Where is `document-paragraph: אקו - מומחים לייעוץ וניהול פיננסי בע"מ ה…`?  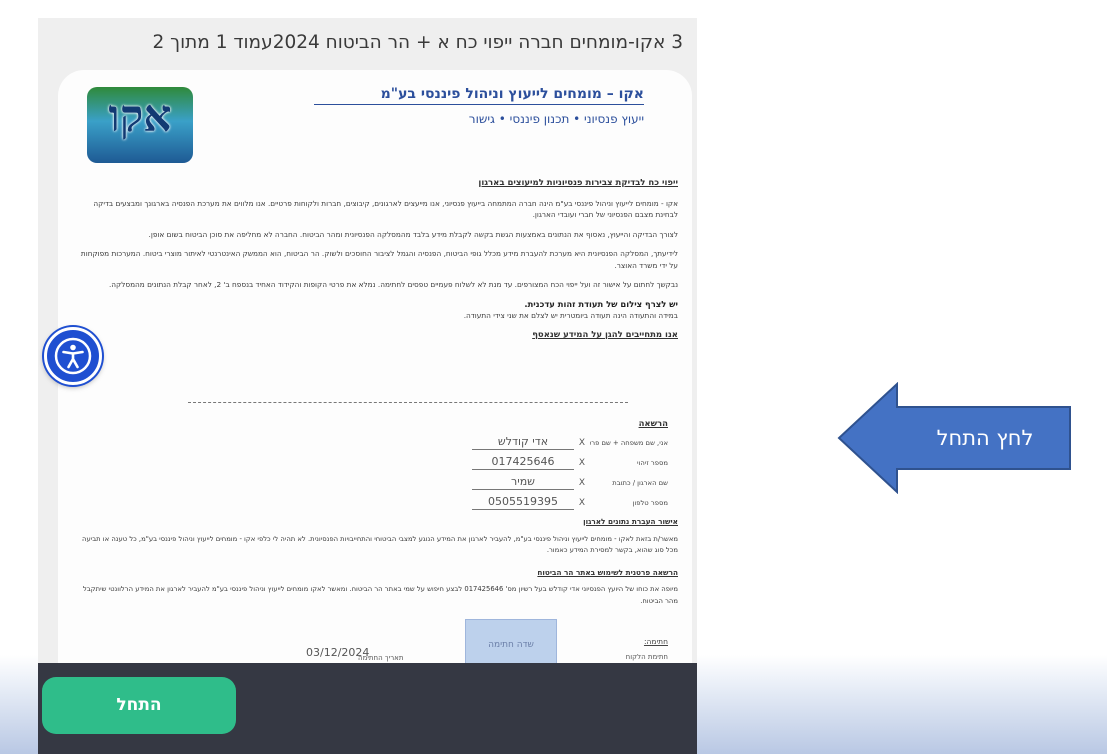 document-paragraph: אקו - מומחים לייעוץ וניהול פיננסי בע"מ ה… is located at coordinates (385, 209).